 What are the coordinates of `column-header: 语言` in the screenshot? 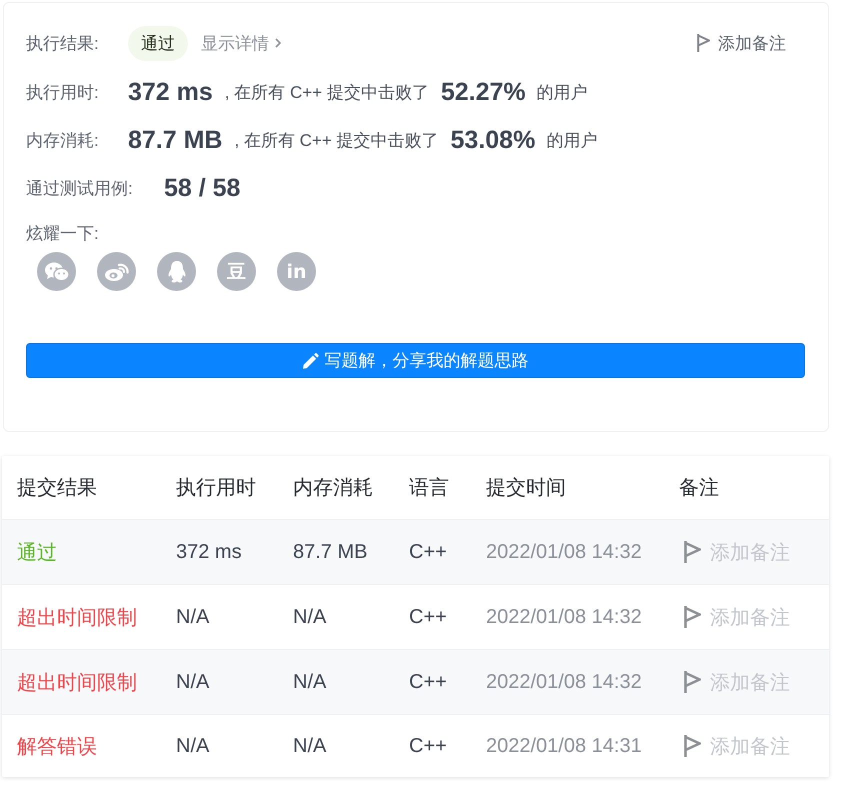 It's located at (429, 488).